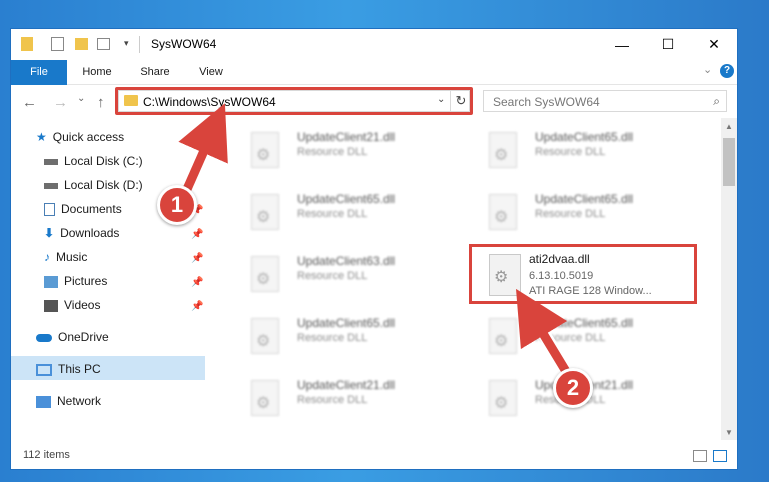  I want to click on sidebar-item-downloads: ⬇ Downloads, so click(81, 233).